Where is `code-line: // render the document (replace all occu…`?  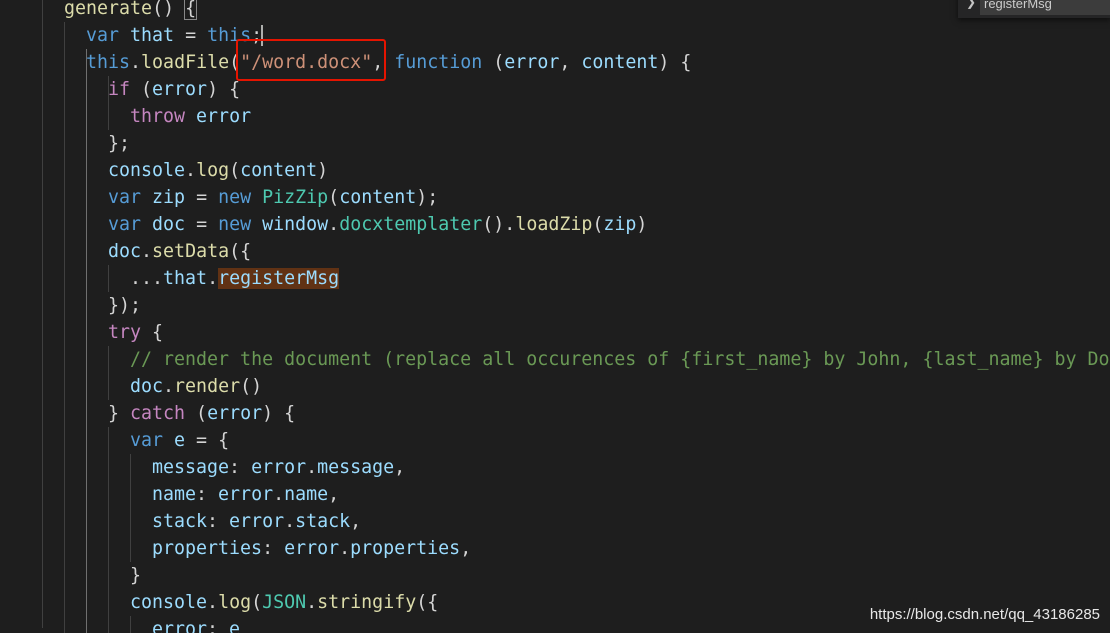 code-line: // render the document (replace all occu… is located at coordinates (620, 359).